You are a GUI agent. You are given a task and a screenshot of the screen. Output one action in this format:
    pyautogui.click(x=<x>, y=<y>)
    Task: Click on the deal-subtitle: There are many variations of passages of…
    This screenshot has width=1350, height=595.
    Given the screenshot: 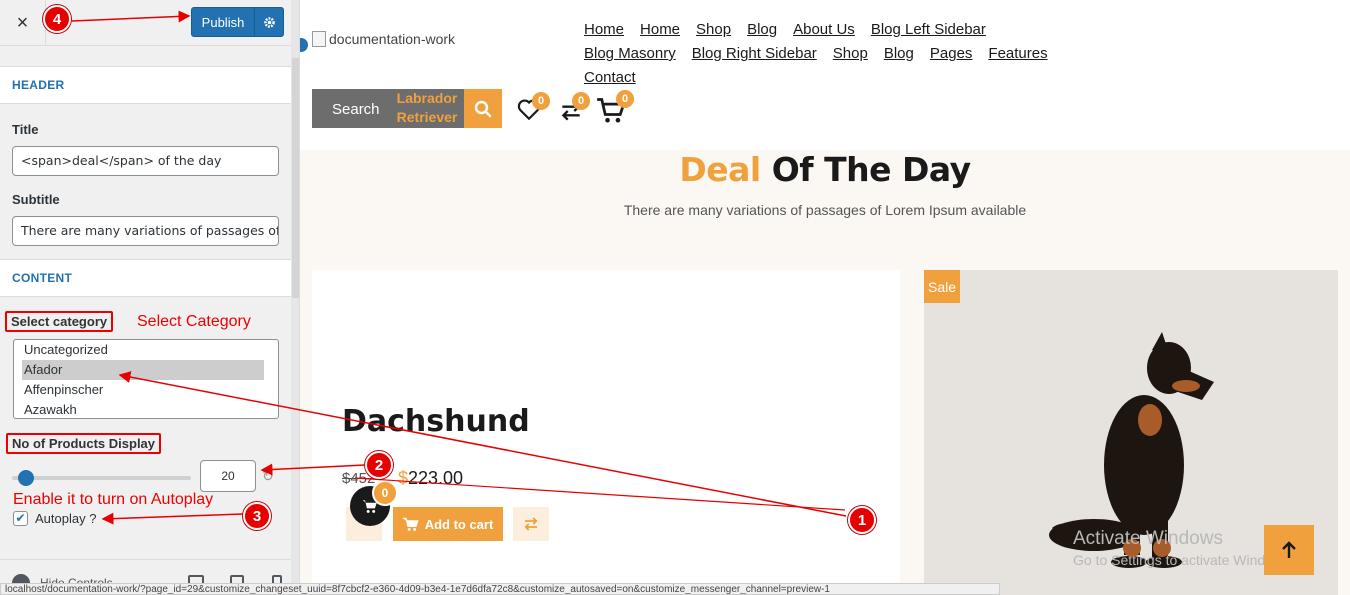 What is the action you would take?
    pyautogui.click(x=825, y=210)
    